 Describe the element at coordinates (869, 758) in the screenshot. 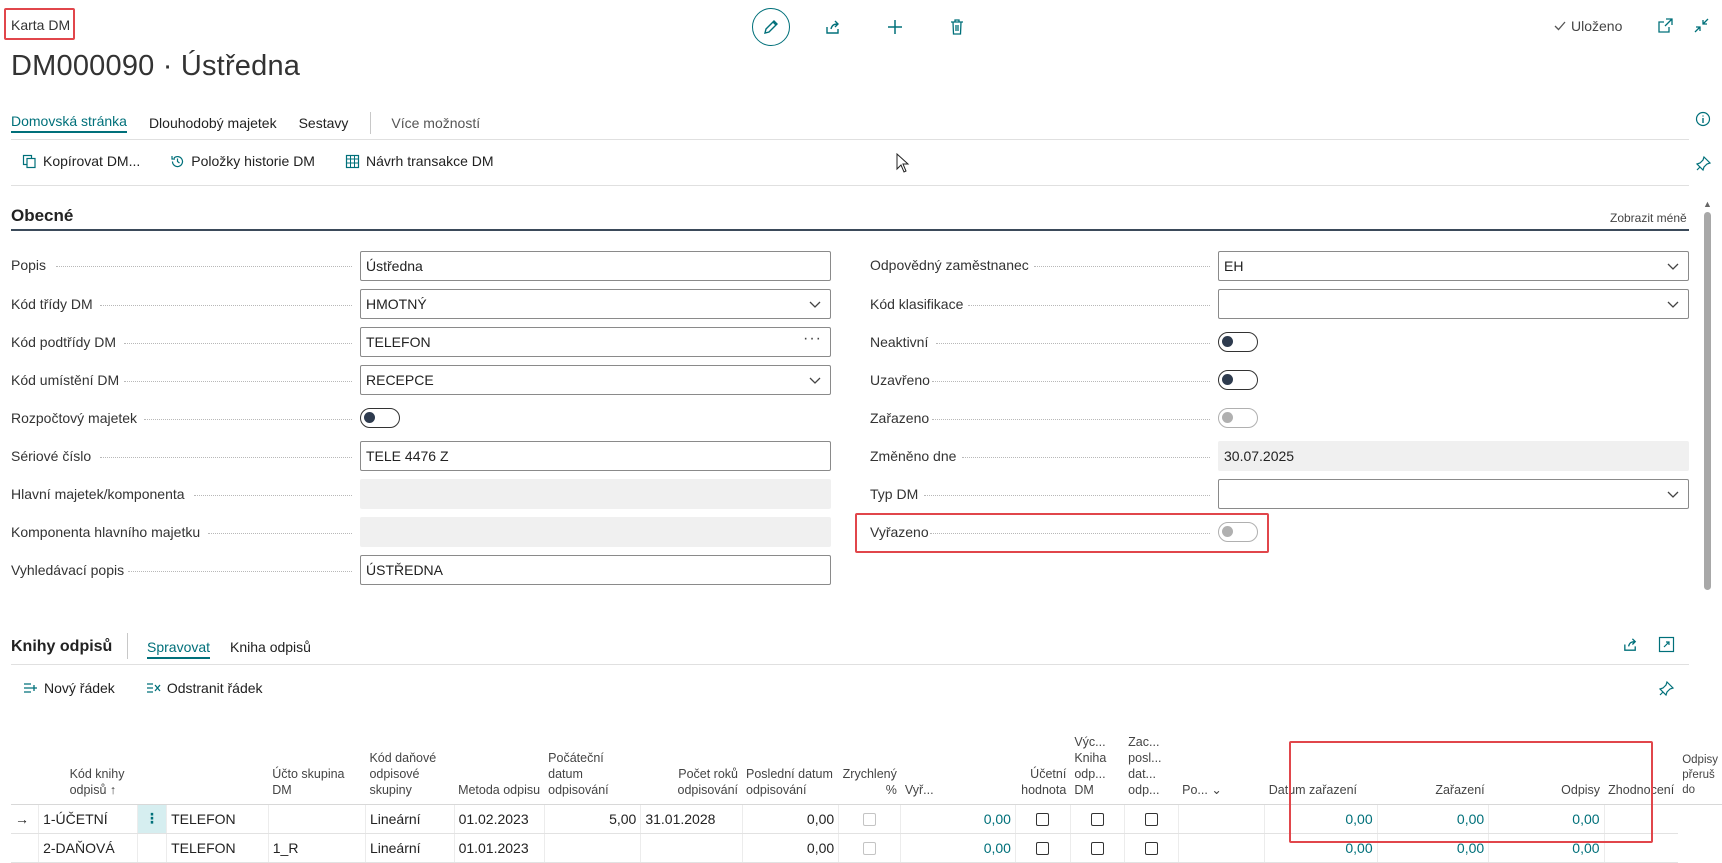

I see `col-zrychleny: Zrychlený %` at that location.